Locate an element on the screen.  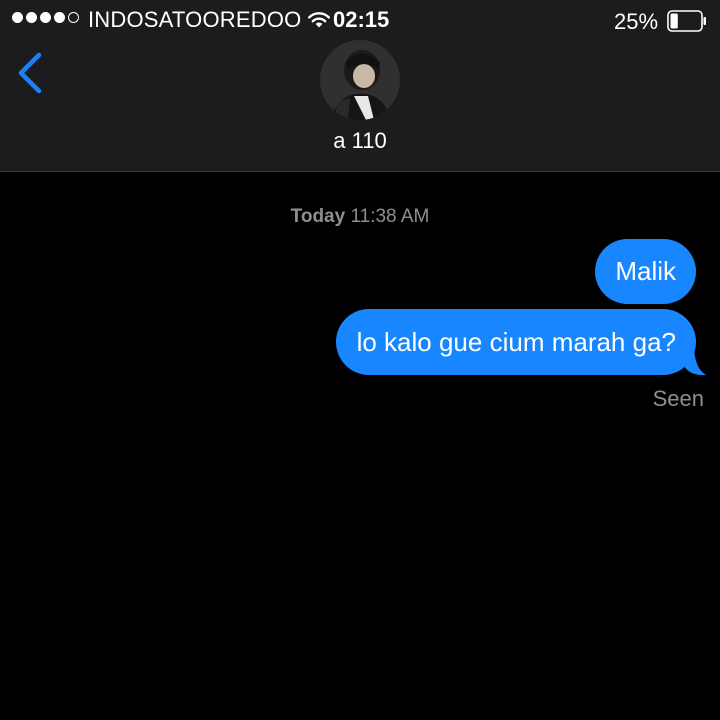
clock: 02:15 is located at coordinates (361, 19).